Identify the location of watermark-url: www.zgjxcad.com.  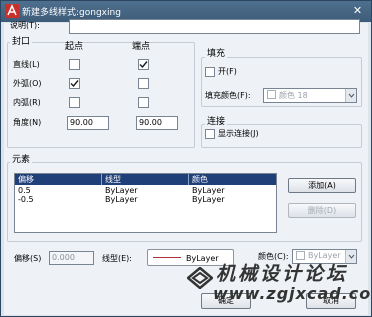
(292, 293).